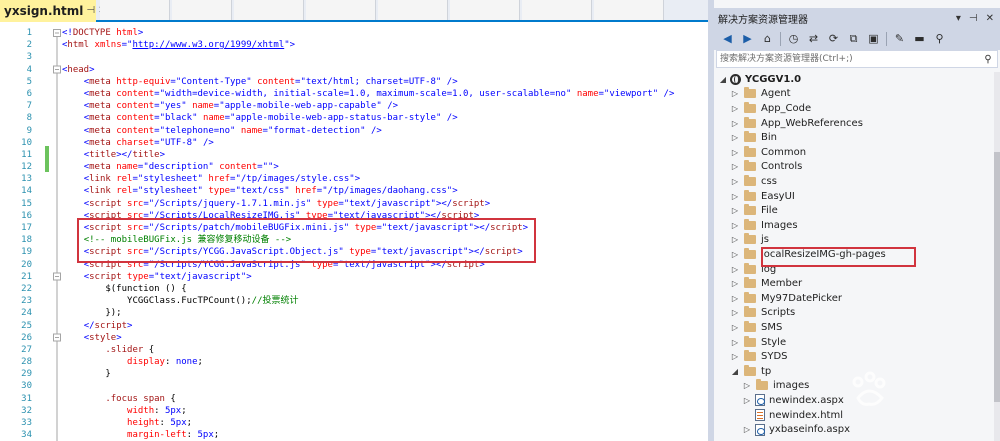 This screenshot has height=441, width=1000. I want to click on tree-node-folder: ▷ Member, so click(766, 283).